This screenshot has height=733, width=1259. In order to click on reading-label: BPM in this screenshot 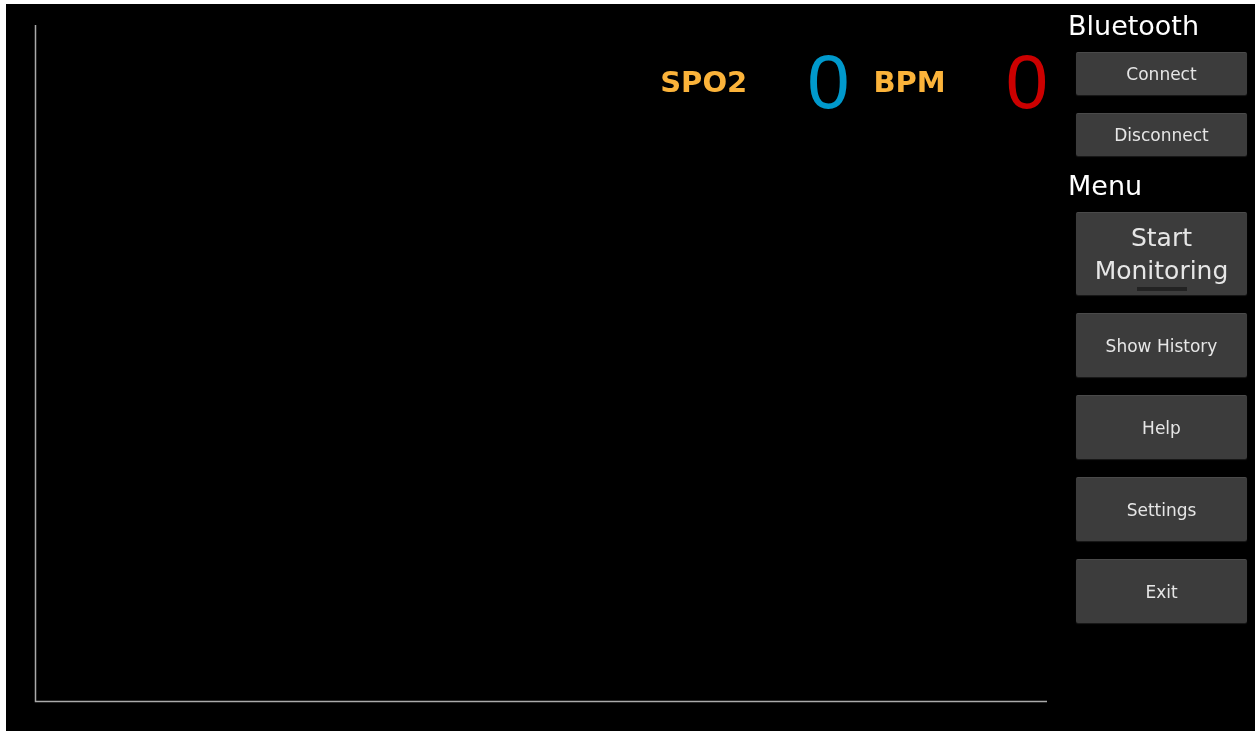, I will do `click(909, 82)`.